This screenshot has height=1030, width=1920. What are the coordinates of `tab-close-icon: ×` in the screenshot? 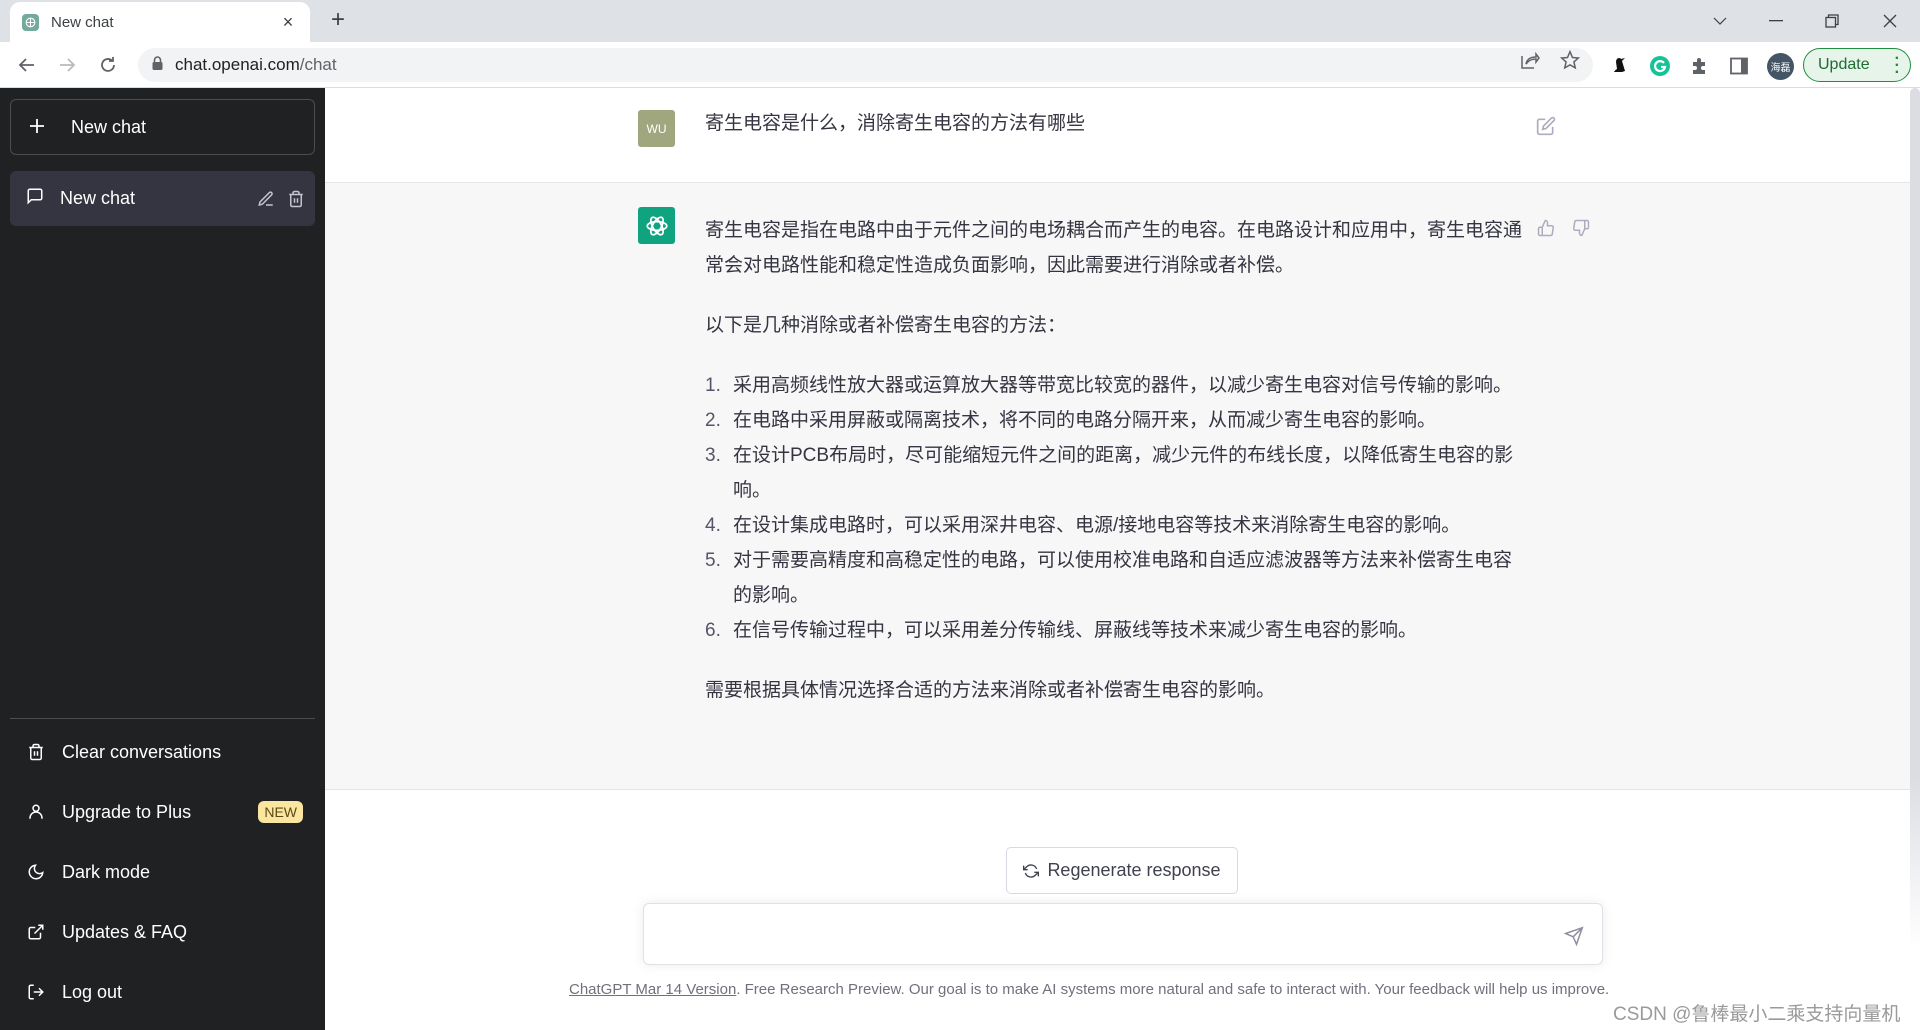 It's located at (288, 22).